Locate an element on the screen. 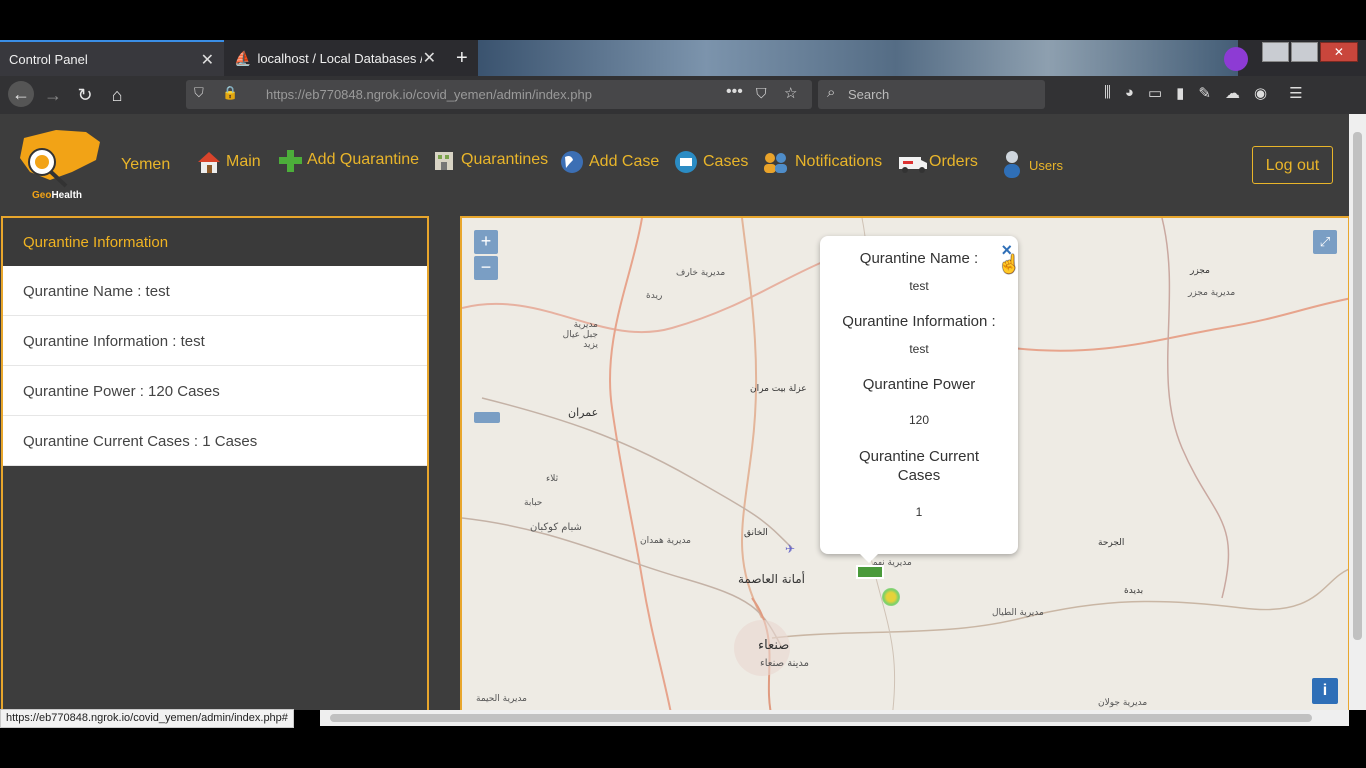  home-icon: ⌂ is located at coordinates (117, 95).